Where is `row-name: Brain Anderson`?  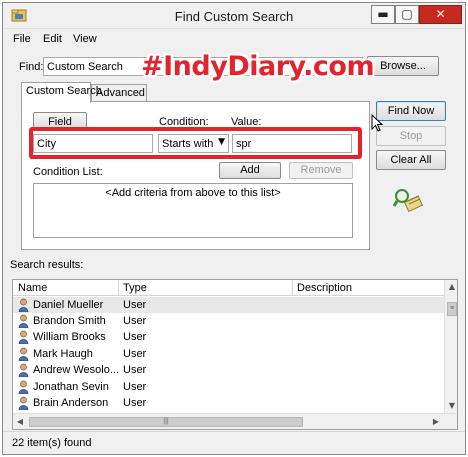
row-name: Brain Anderson is located at coordinates (71, 403).